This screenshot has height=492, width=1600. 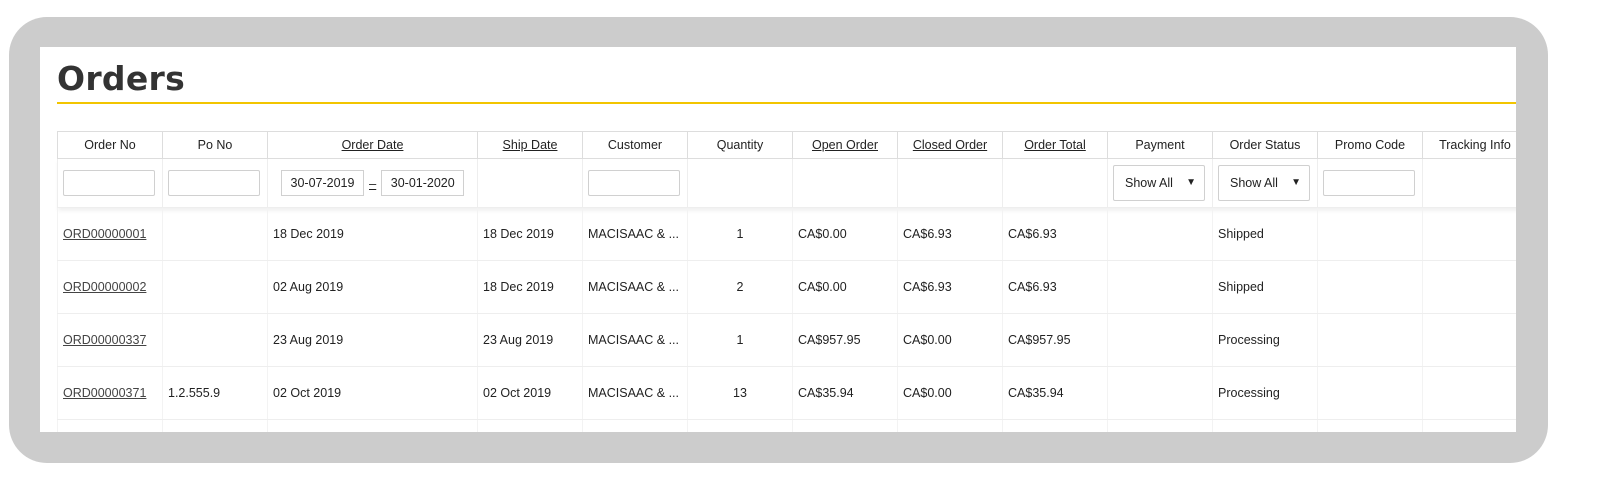 I want to click on po-number-cell: 1.2.555.9, so click(x=215, y=393).